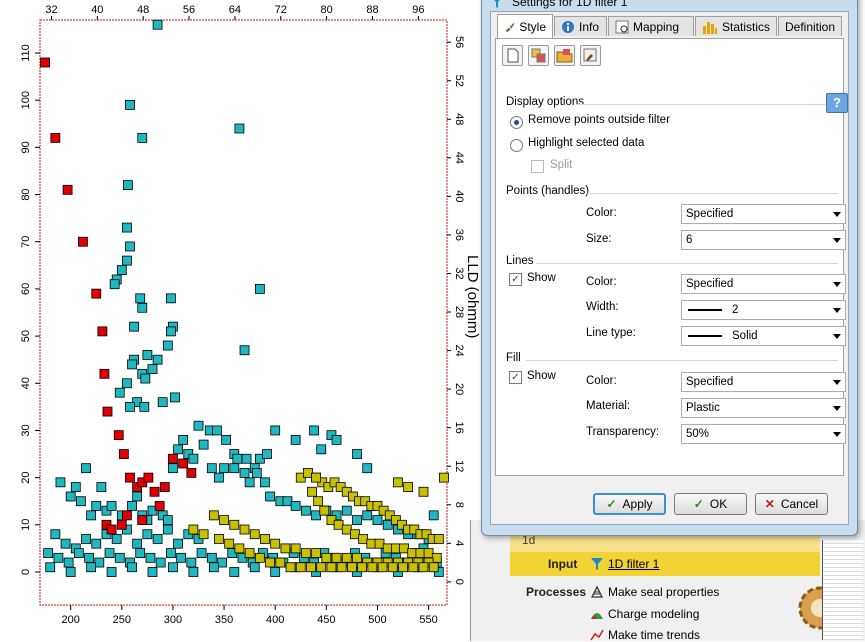 The width and height of the screenshot is (865, 642). What do you see at coordinates (26, 336) in the screenshot?
I see `y-tick-label: 50` at bounding box center [26, 336].